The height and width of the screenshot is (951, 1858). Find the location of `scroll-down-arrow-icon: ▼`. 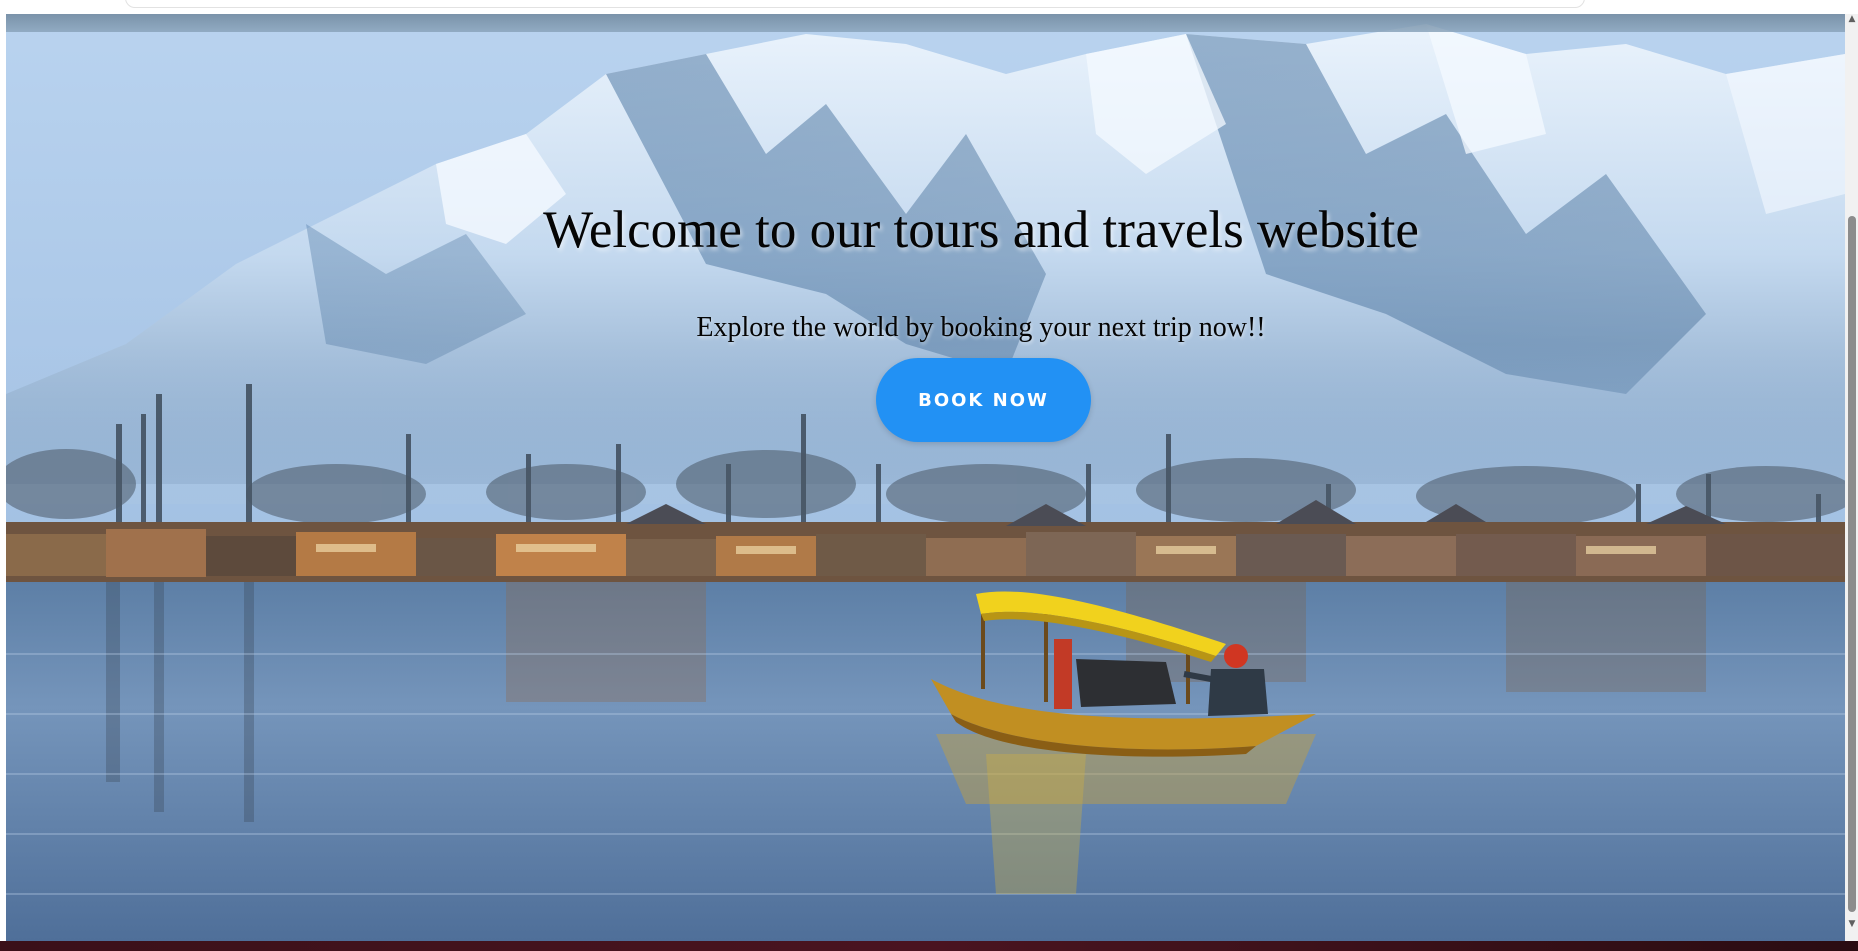

scroll-down-arrow-icon: ▼ is located at coordinates (1852, 924).